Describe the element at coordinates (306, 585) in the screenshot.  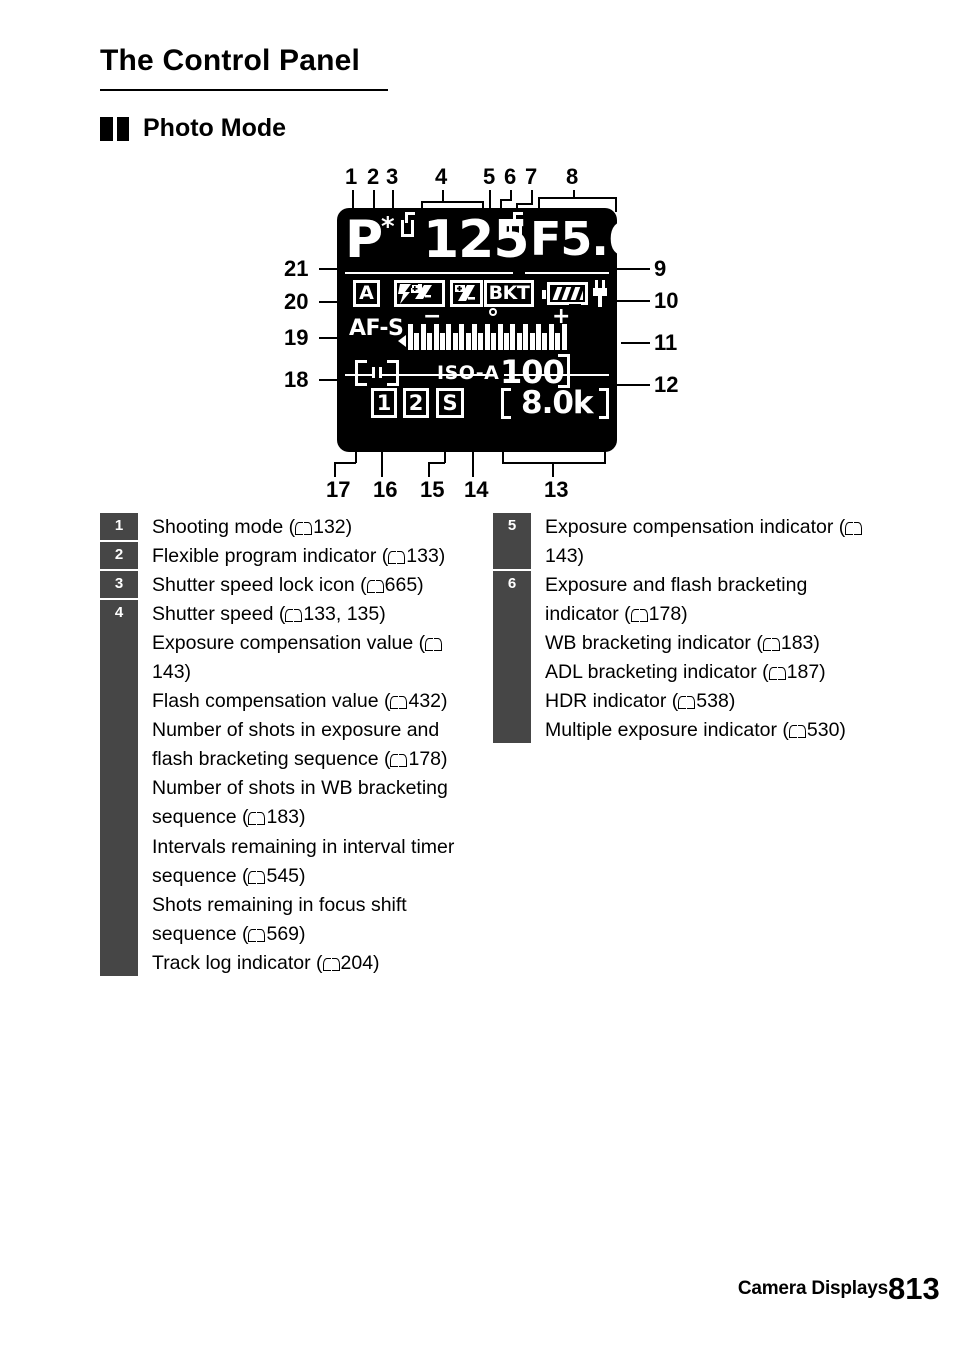
I see `legend-entry-text: Shutter speed lock icon (665)` at that location.